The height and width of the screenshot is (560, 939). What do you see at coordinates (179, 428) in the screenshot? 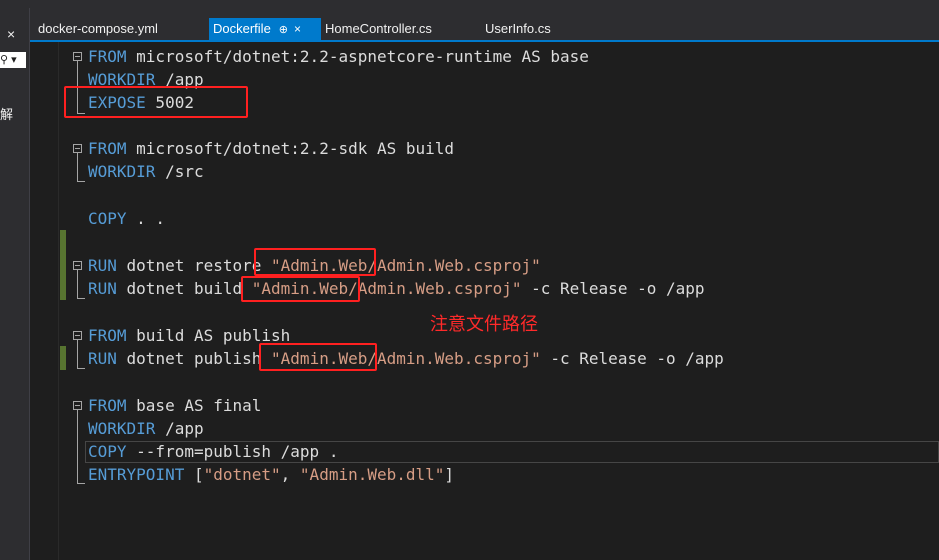
I see `code-text: /app` at bounding box center [179, 428].